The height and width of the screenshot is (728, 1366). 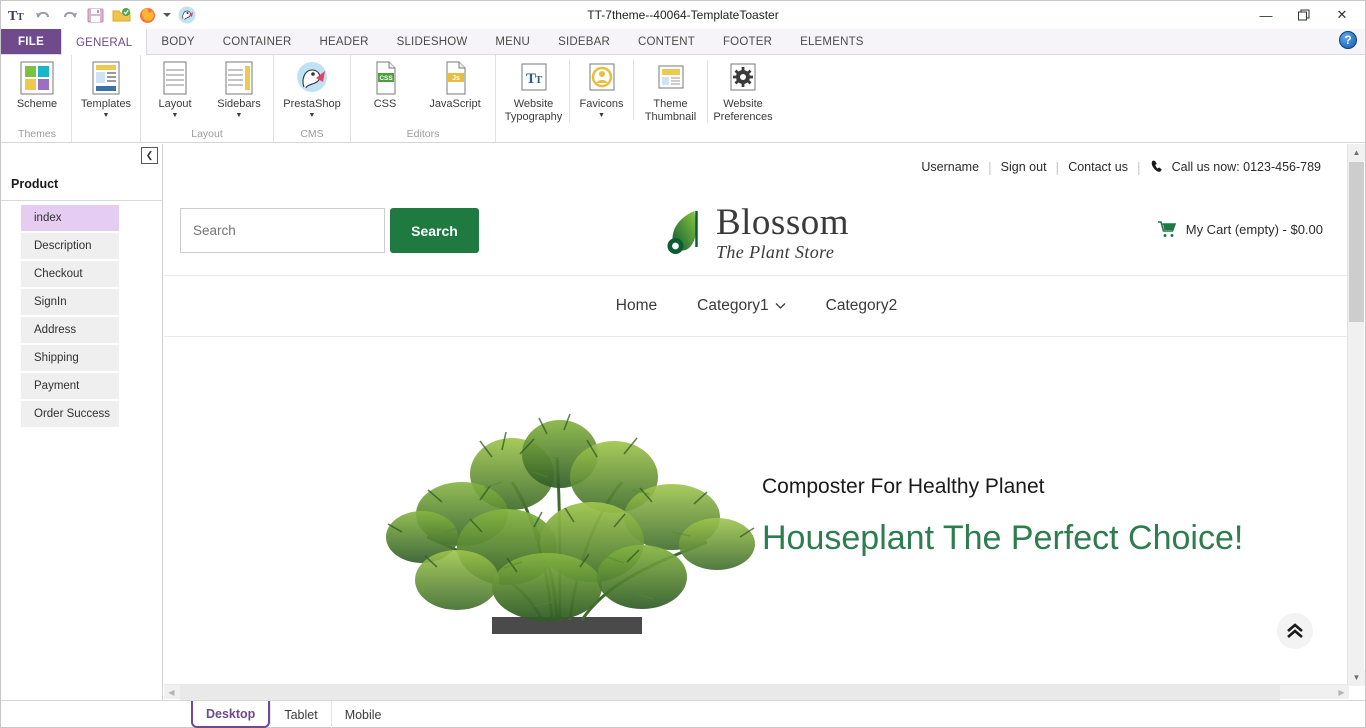 I want to click on phone-block: Call us now: 0123-456-789, so click(x=1235, y=166).